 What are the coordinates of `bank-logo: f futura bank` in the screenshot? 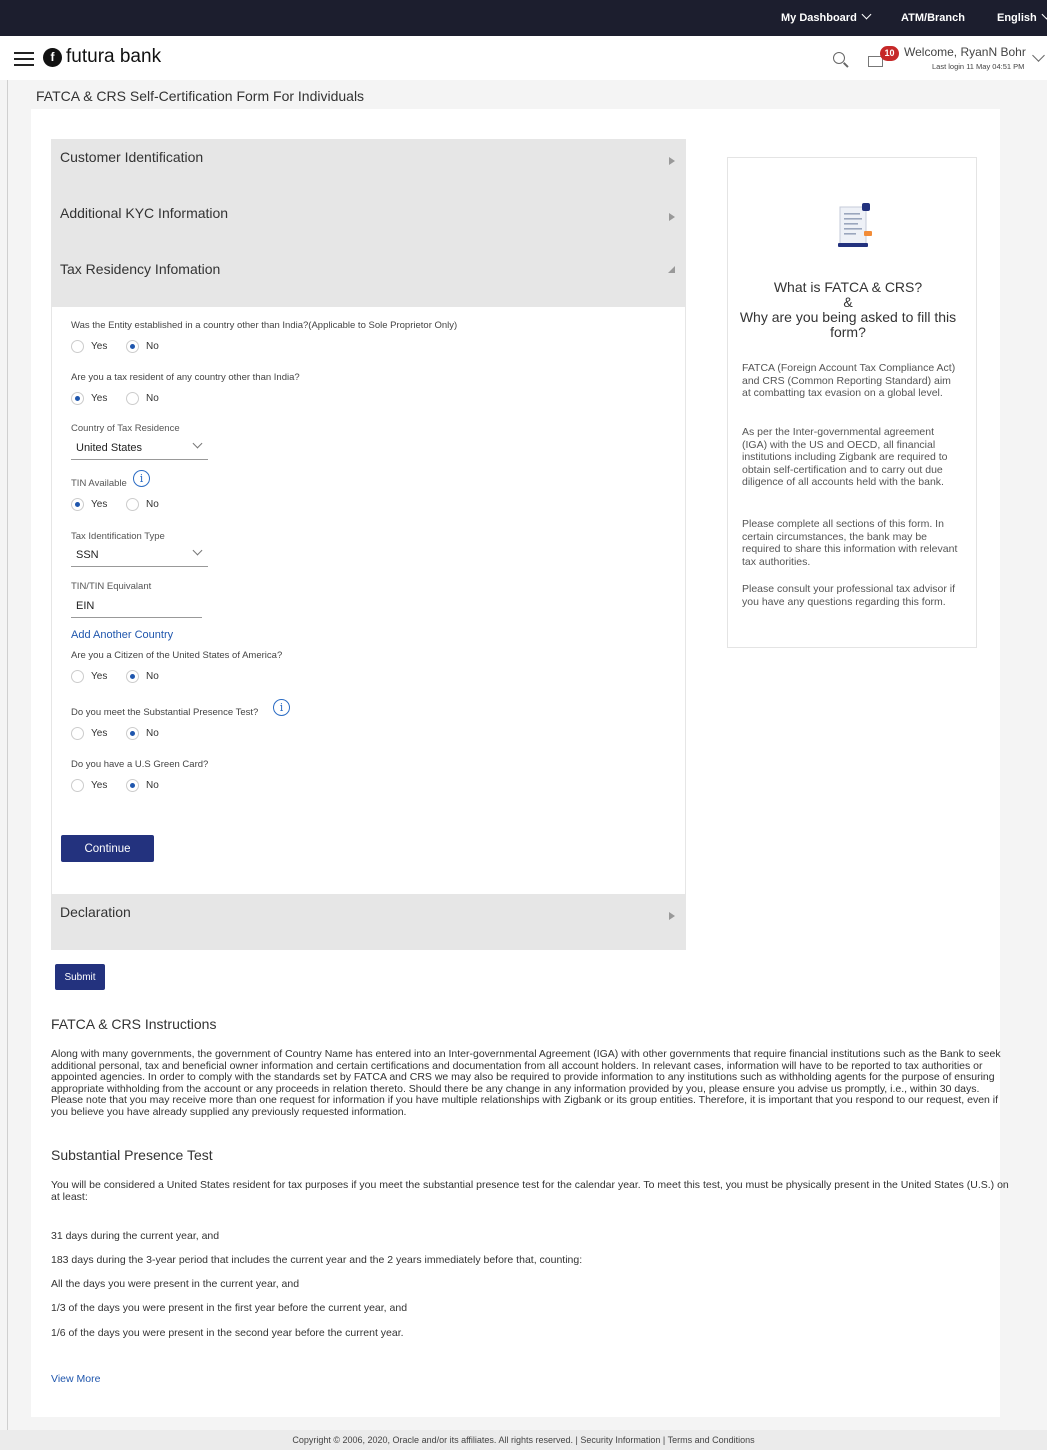 It's located at (102, 57).